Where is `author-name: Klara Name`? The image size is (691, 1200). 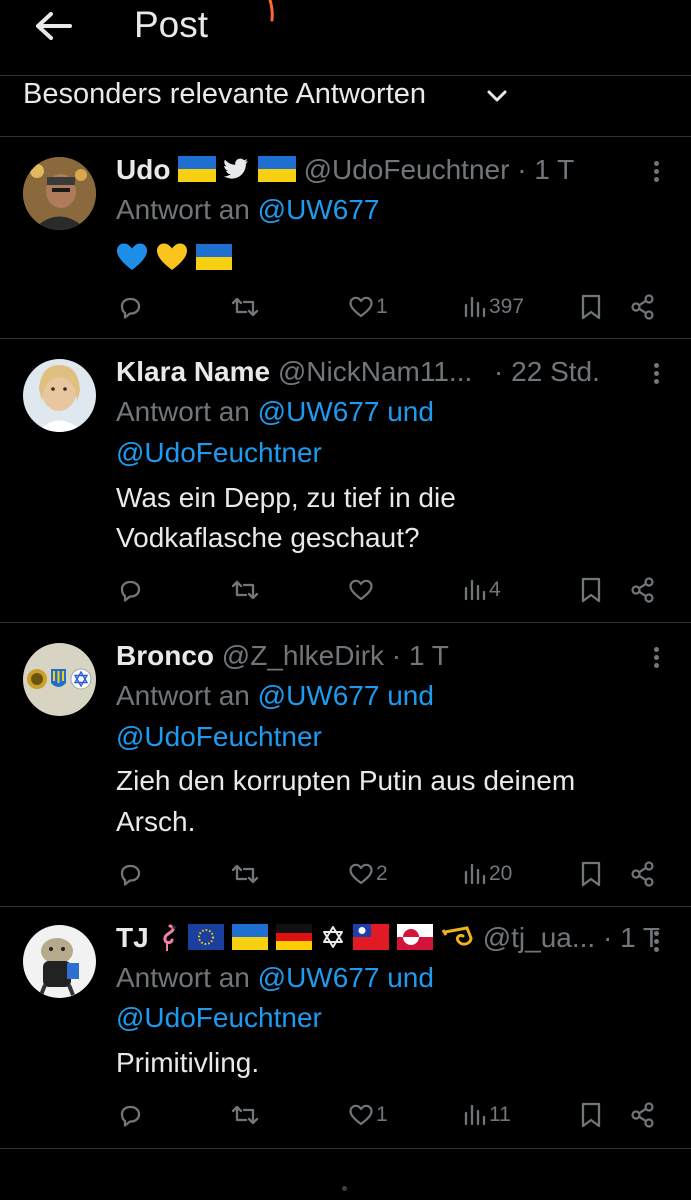
author-name: Klara Name is located at coordinates (193, 371).